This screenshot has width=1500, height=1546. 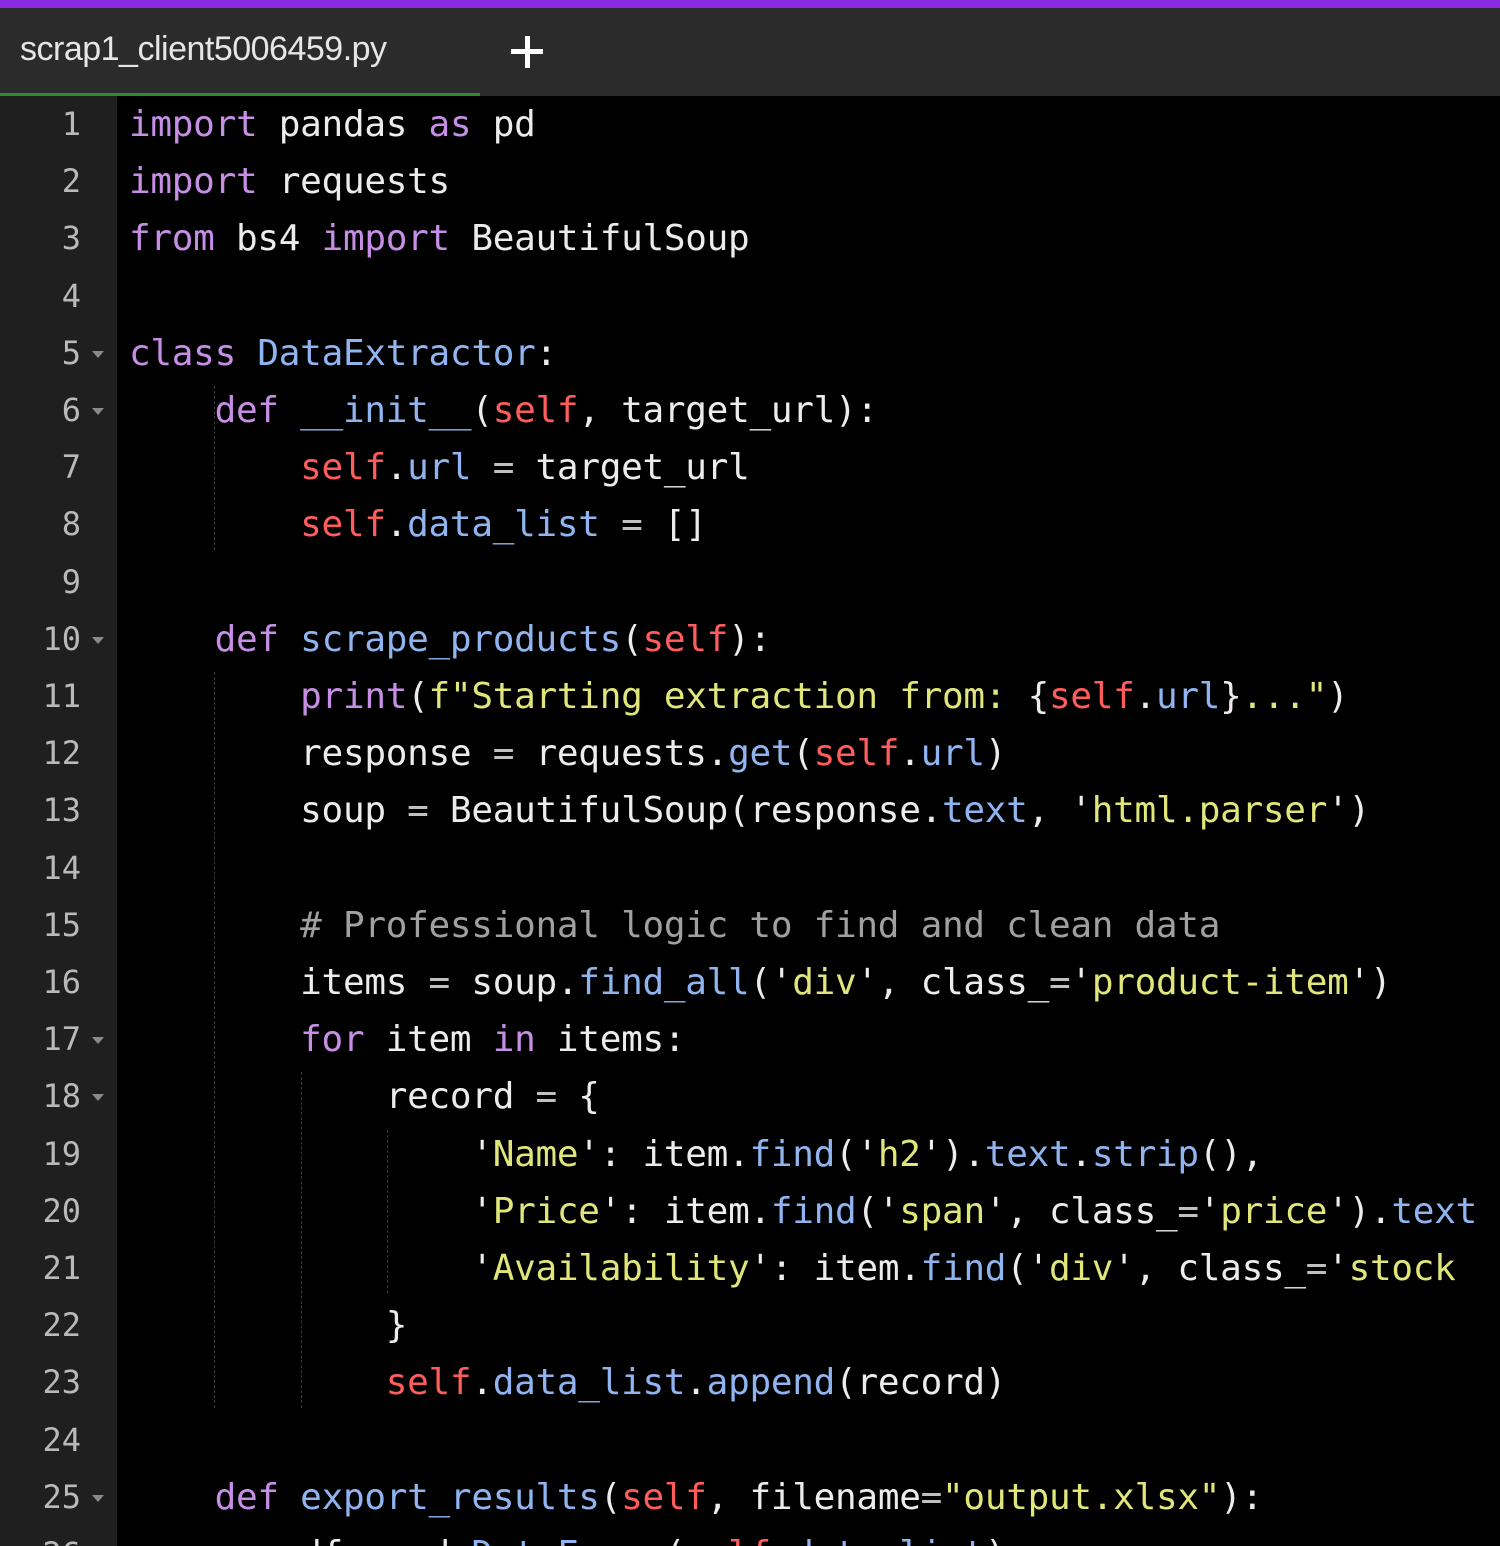 I want to click on gutter-row: 9, so click(x=58, y=582).